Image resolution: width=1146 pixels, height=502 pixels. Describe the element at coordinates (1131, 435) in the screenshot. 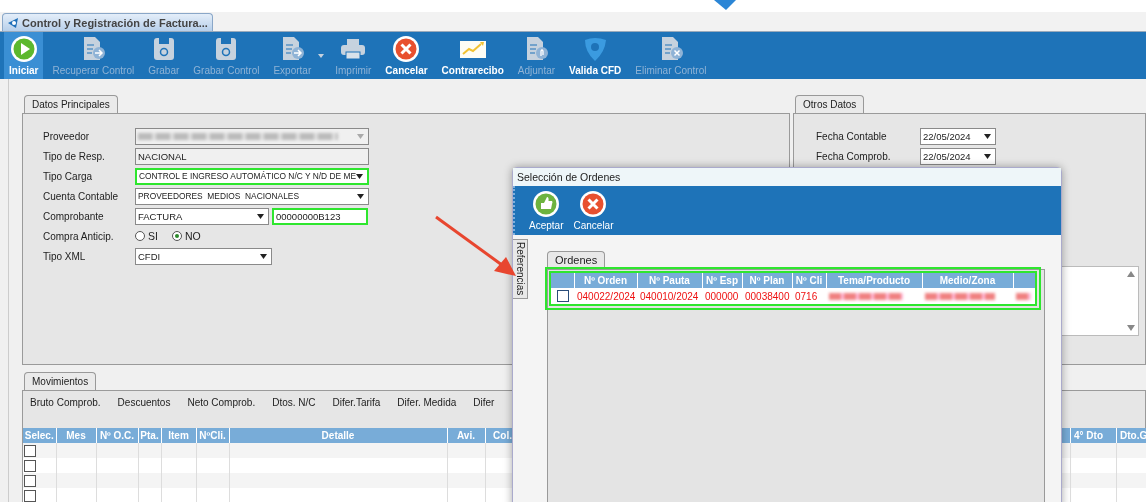

I see `column-header: Dto.G` at that location.